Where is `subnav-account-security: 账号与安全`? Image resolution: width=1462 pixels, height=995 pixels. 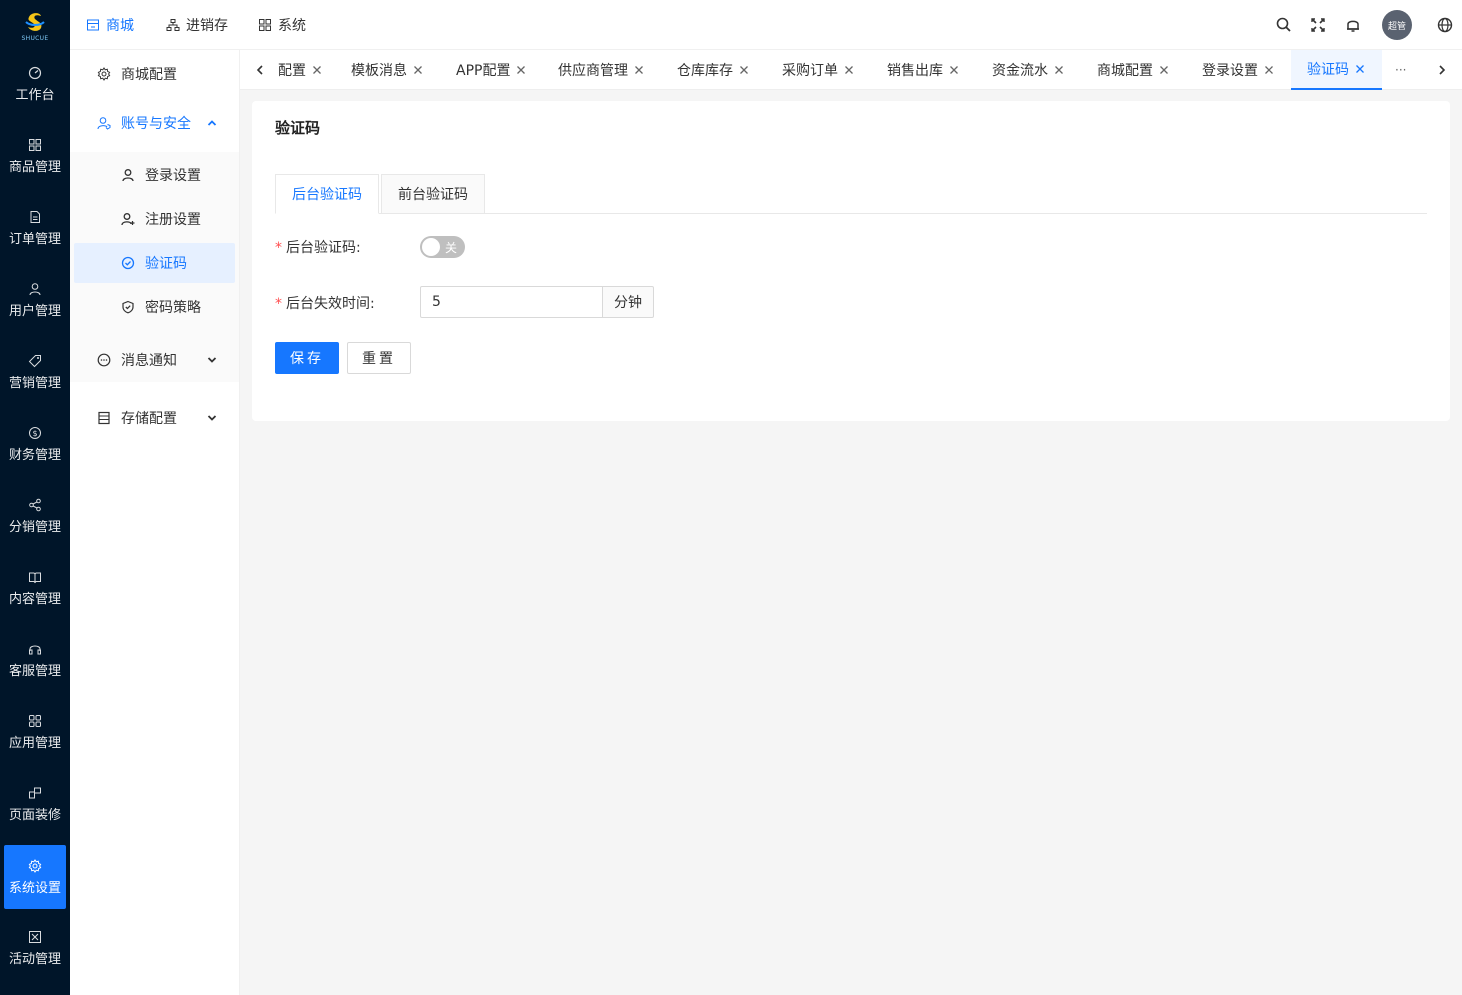
subnav-account-security: 账号与安全 is located at coordinates (144, 123).